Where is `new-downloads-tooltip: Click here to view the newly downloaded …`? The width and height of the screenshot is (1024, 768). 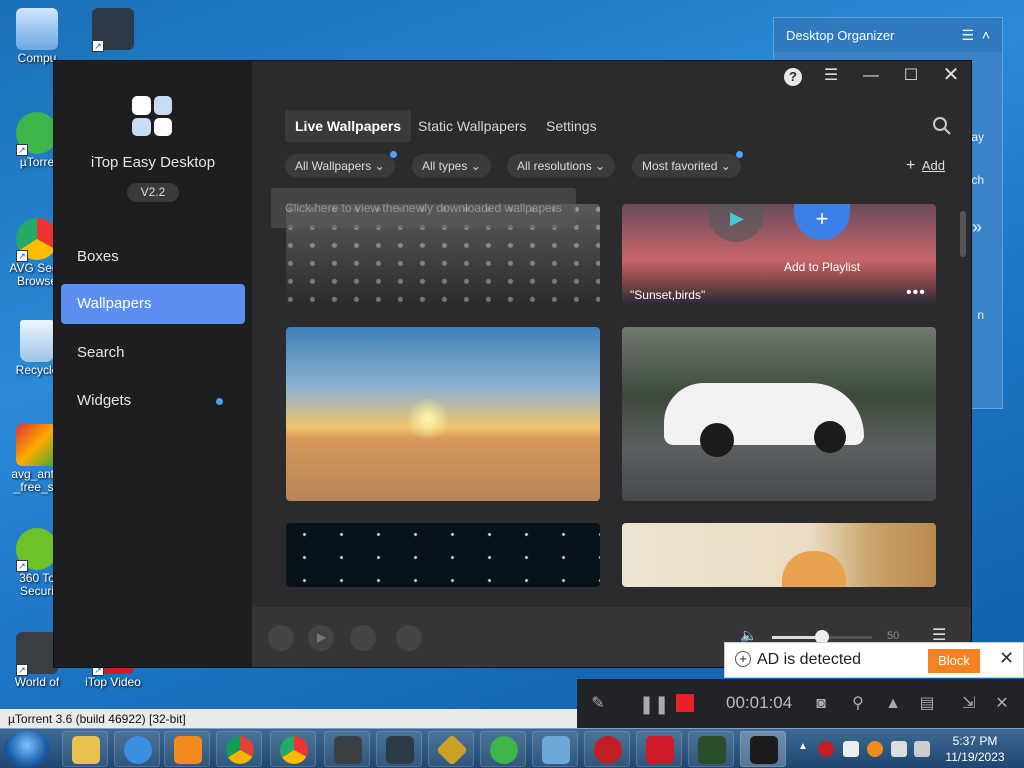 new-downloads-tooltip: Click here to view the newly downloaded … is located at coordinates (423, 208).